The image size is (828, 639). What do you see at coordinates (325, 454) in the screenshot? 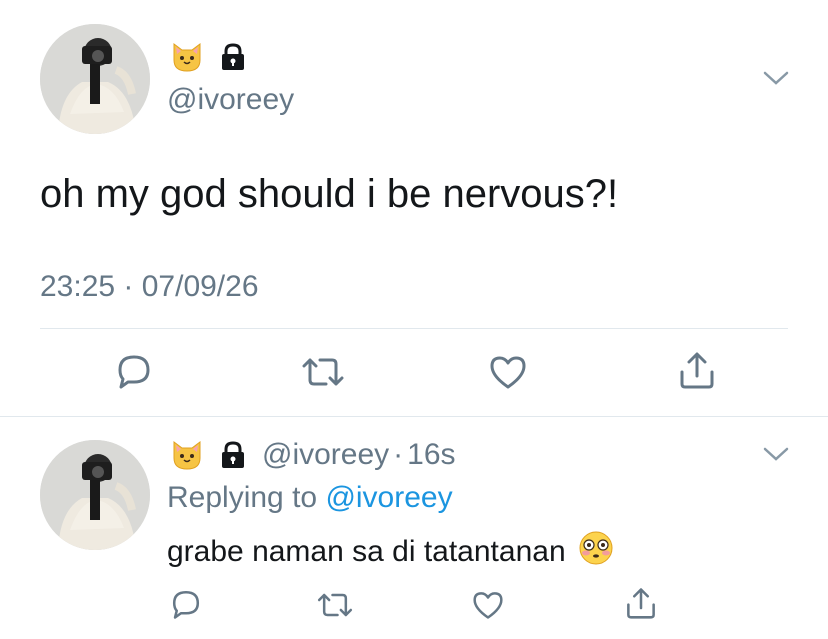
I see `reply-author-handle: @ivoreey` at bounding box center [325, 454].